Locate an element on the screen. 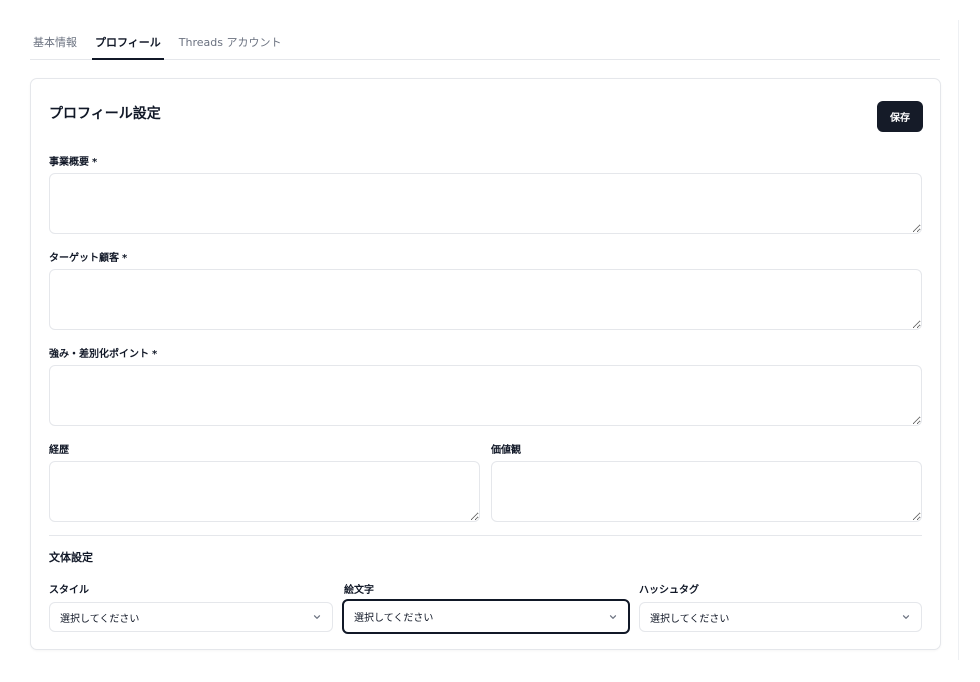 The image size is (980, 682). strengths-label-text: 強み・差別化ポイント is located at coordinates (99, 354).